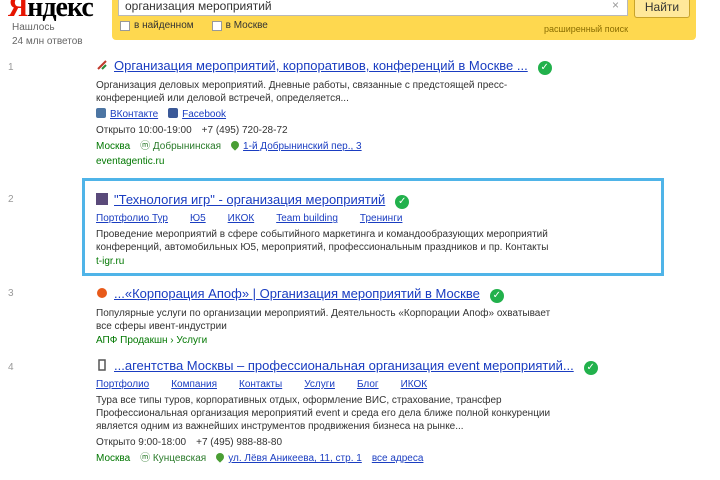 The height and width of the screenshot is (480, 720). I want to click on contact-info: Открыто 9:00-18:00 +7 (495) 988-88-80, so click(347, 442).